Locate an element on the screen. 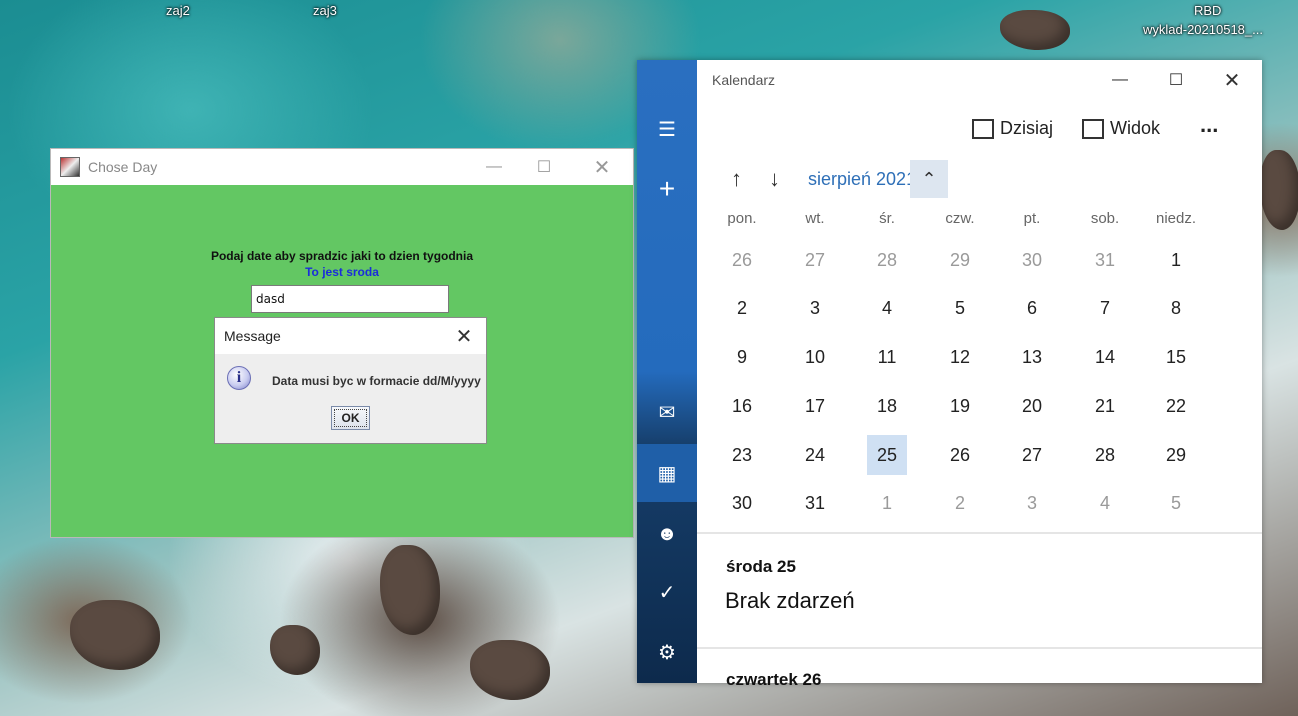 The height and width of the screenshot is (716, 1298). calendar-day-cell: 15 is located at coordinates (1176, 357).